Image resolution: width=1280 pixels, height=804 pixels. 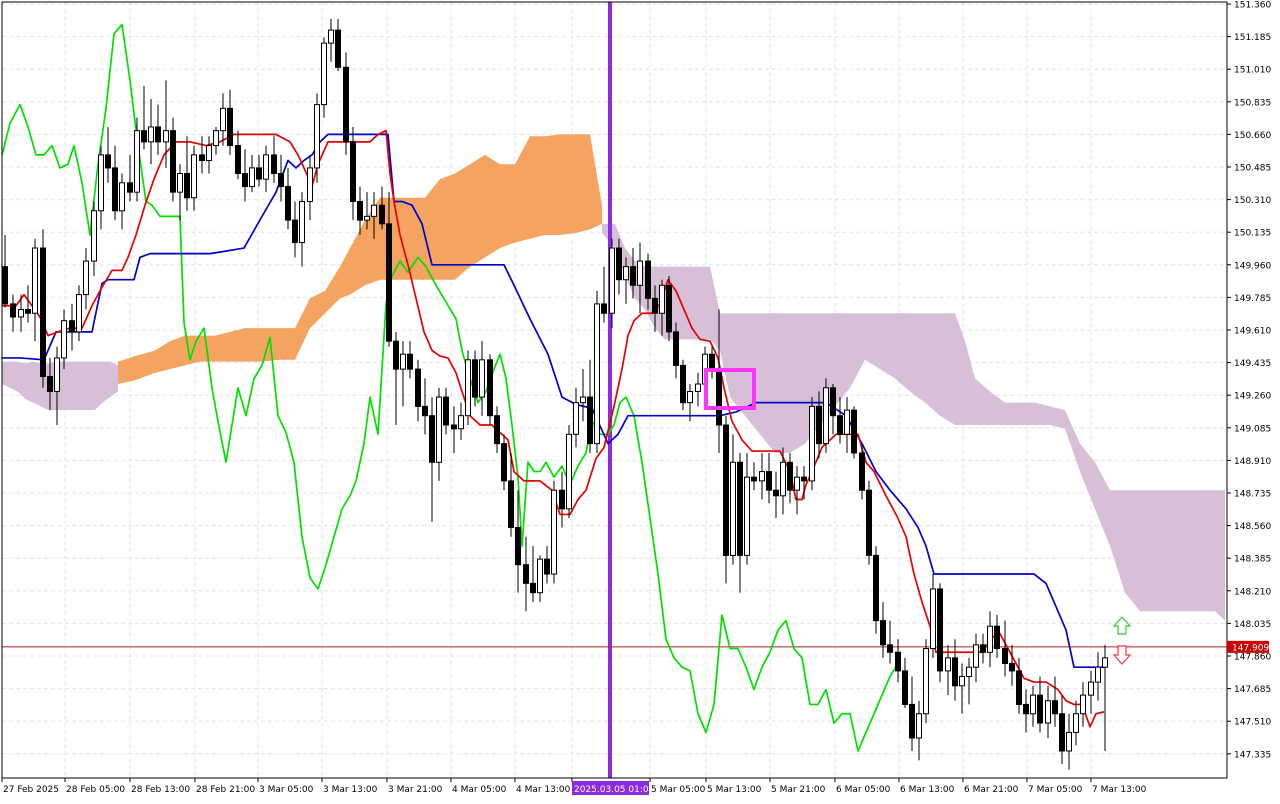 What do you see at coordinates (350, 790) in the screenshot?
I see `x-tick-label: 3 Mar 13:00` at bounding box center [350, 790].